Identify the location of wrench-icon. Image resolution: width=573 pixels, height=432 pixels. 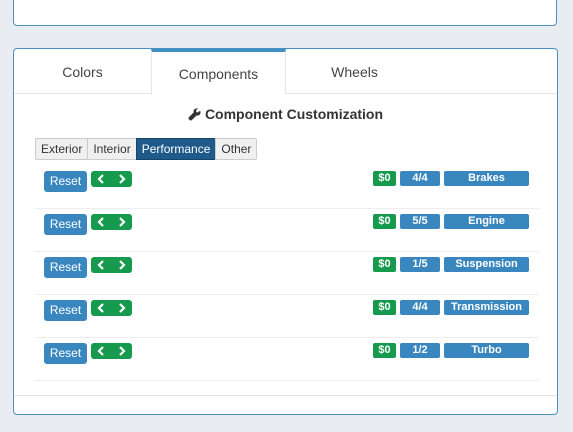
(194, 114).